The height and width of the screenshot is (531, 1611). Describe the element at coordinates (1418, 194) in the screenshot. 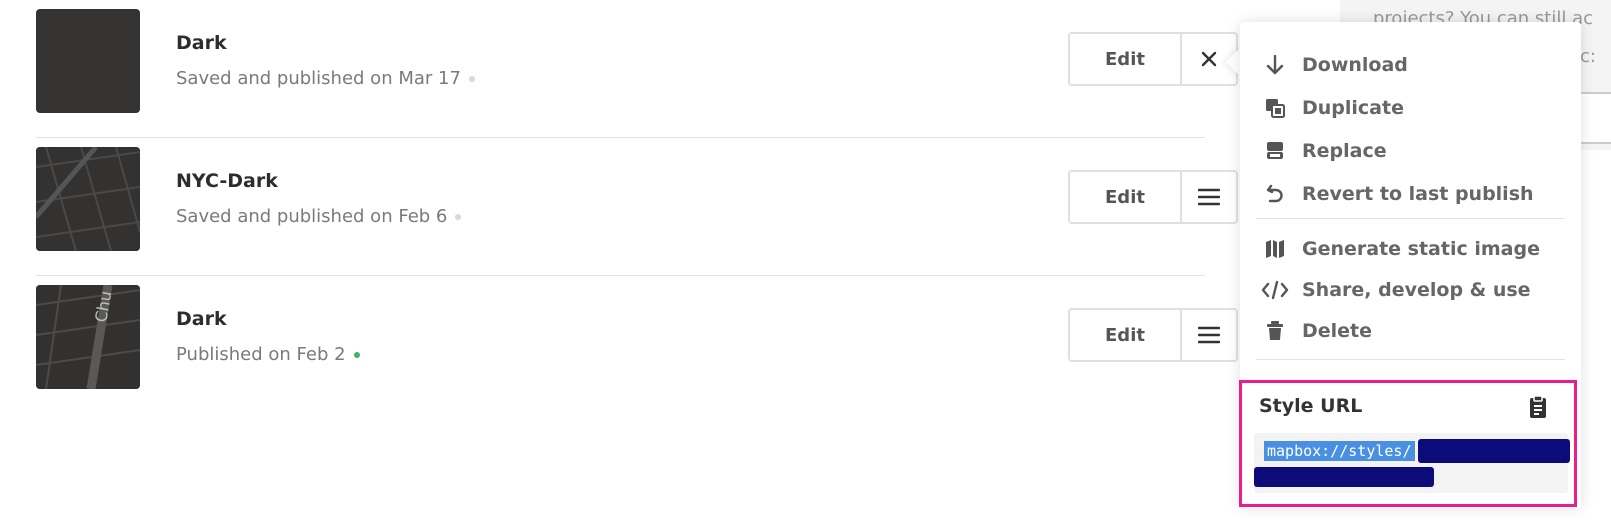

I see `menu-item-label: Revert to last publish` at that location.